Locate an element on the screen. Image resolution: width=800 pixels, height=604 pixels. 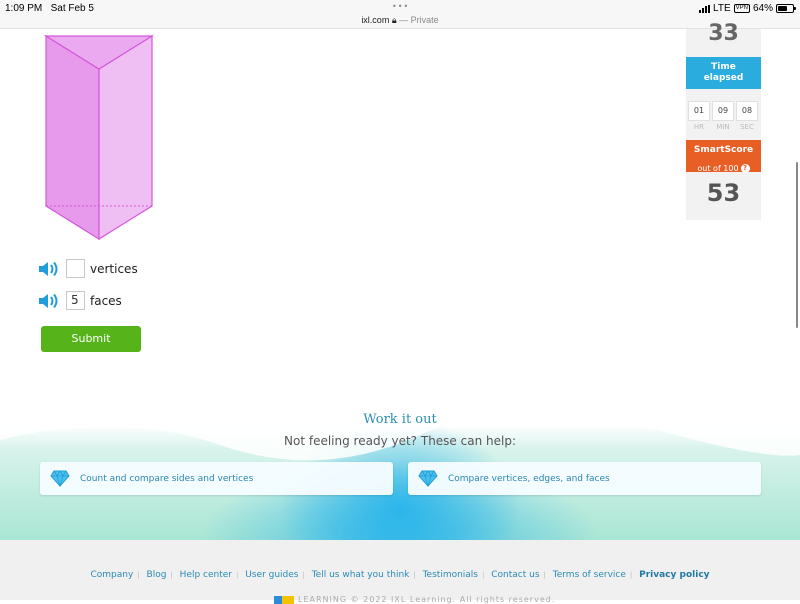
skill-link-text: Count and compare sides and vertices is located at coordinates (166, 479).